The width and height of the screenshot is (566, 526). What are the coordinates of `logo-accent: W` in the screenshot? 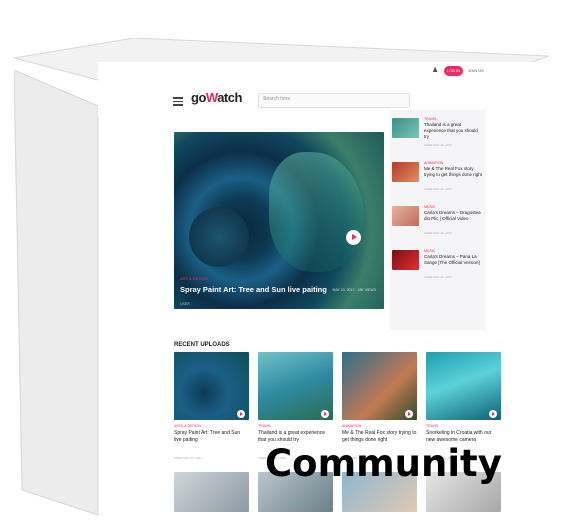 It's located at (211, 97).